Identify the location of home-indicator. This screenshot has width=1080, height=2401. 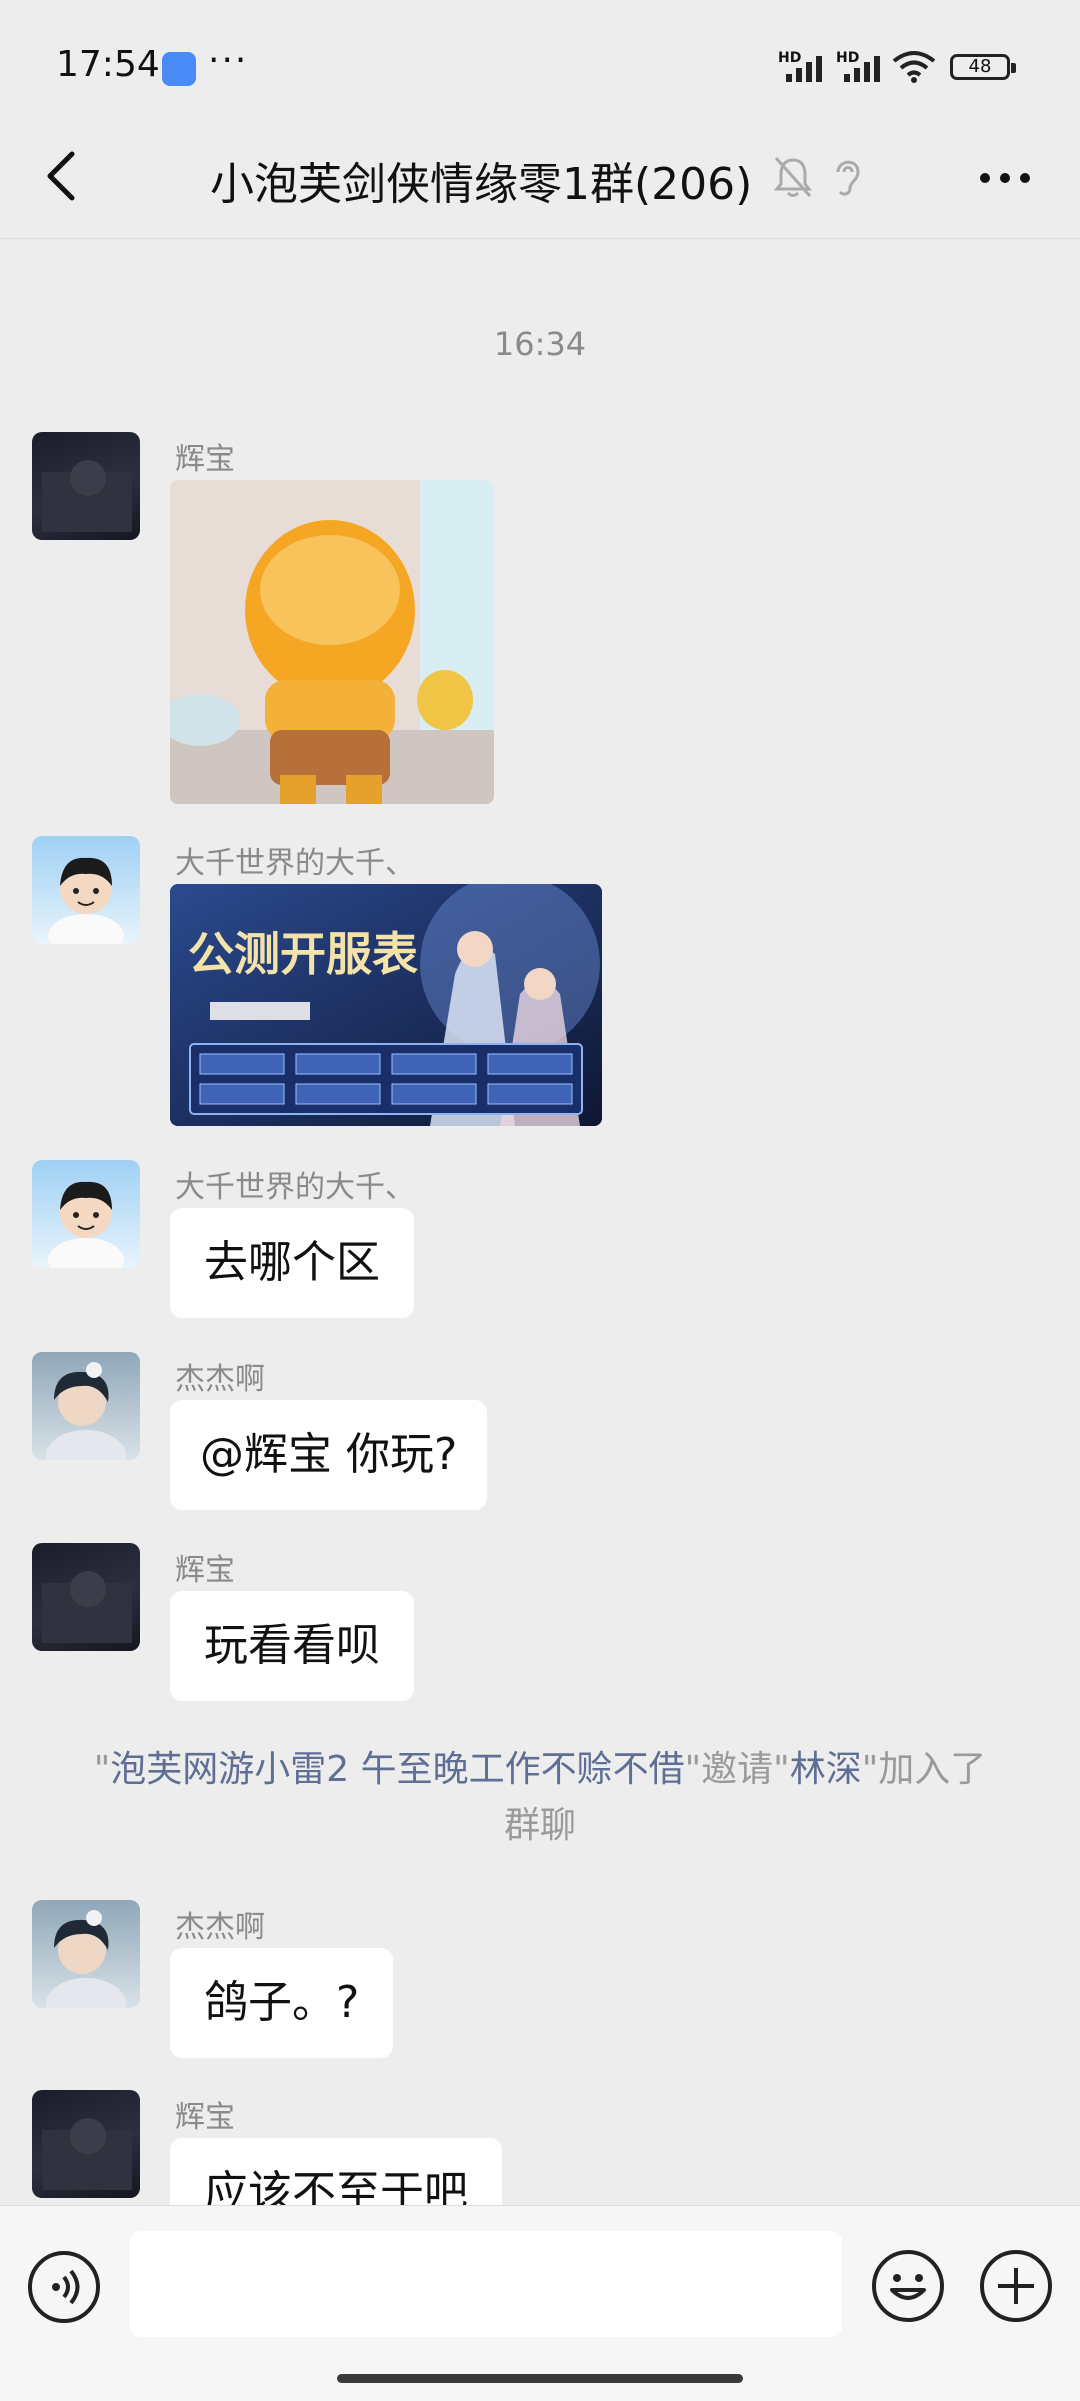
(540, 2378).